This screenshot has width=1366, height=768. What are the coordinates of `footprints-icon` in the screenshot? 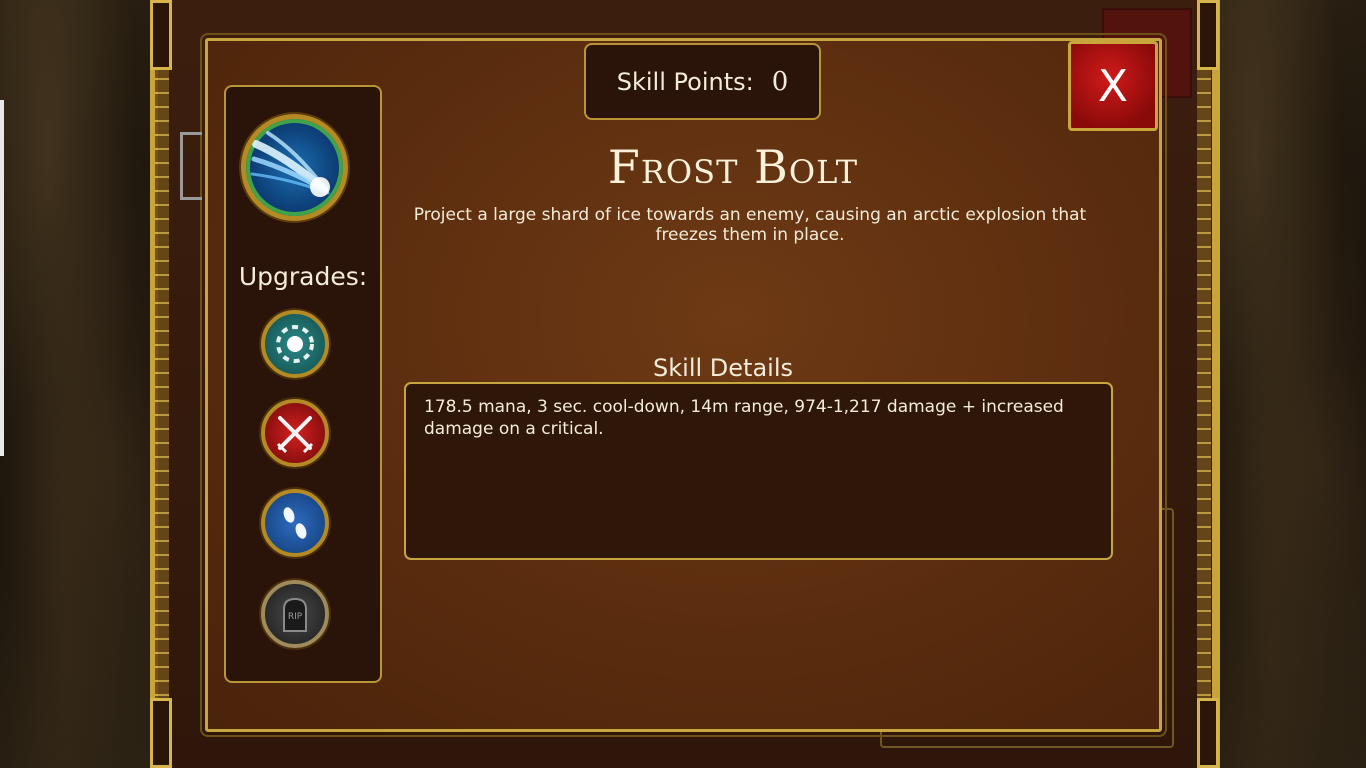 It's located at (295, 523).